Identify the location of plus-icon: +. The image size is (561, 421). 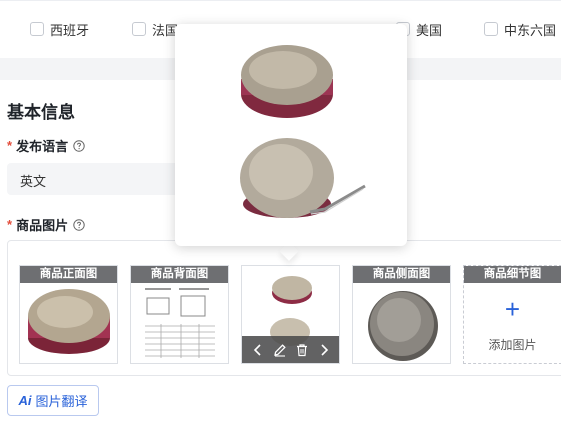
(512, 309).